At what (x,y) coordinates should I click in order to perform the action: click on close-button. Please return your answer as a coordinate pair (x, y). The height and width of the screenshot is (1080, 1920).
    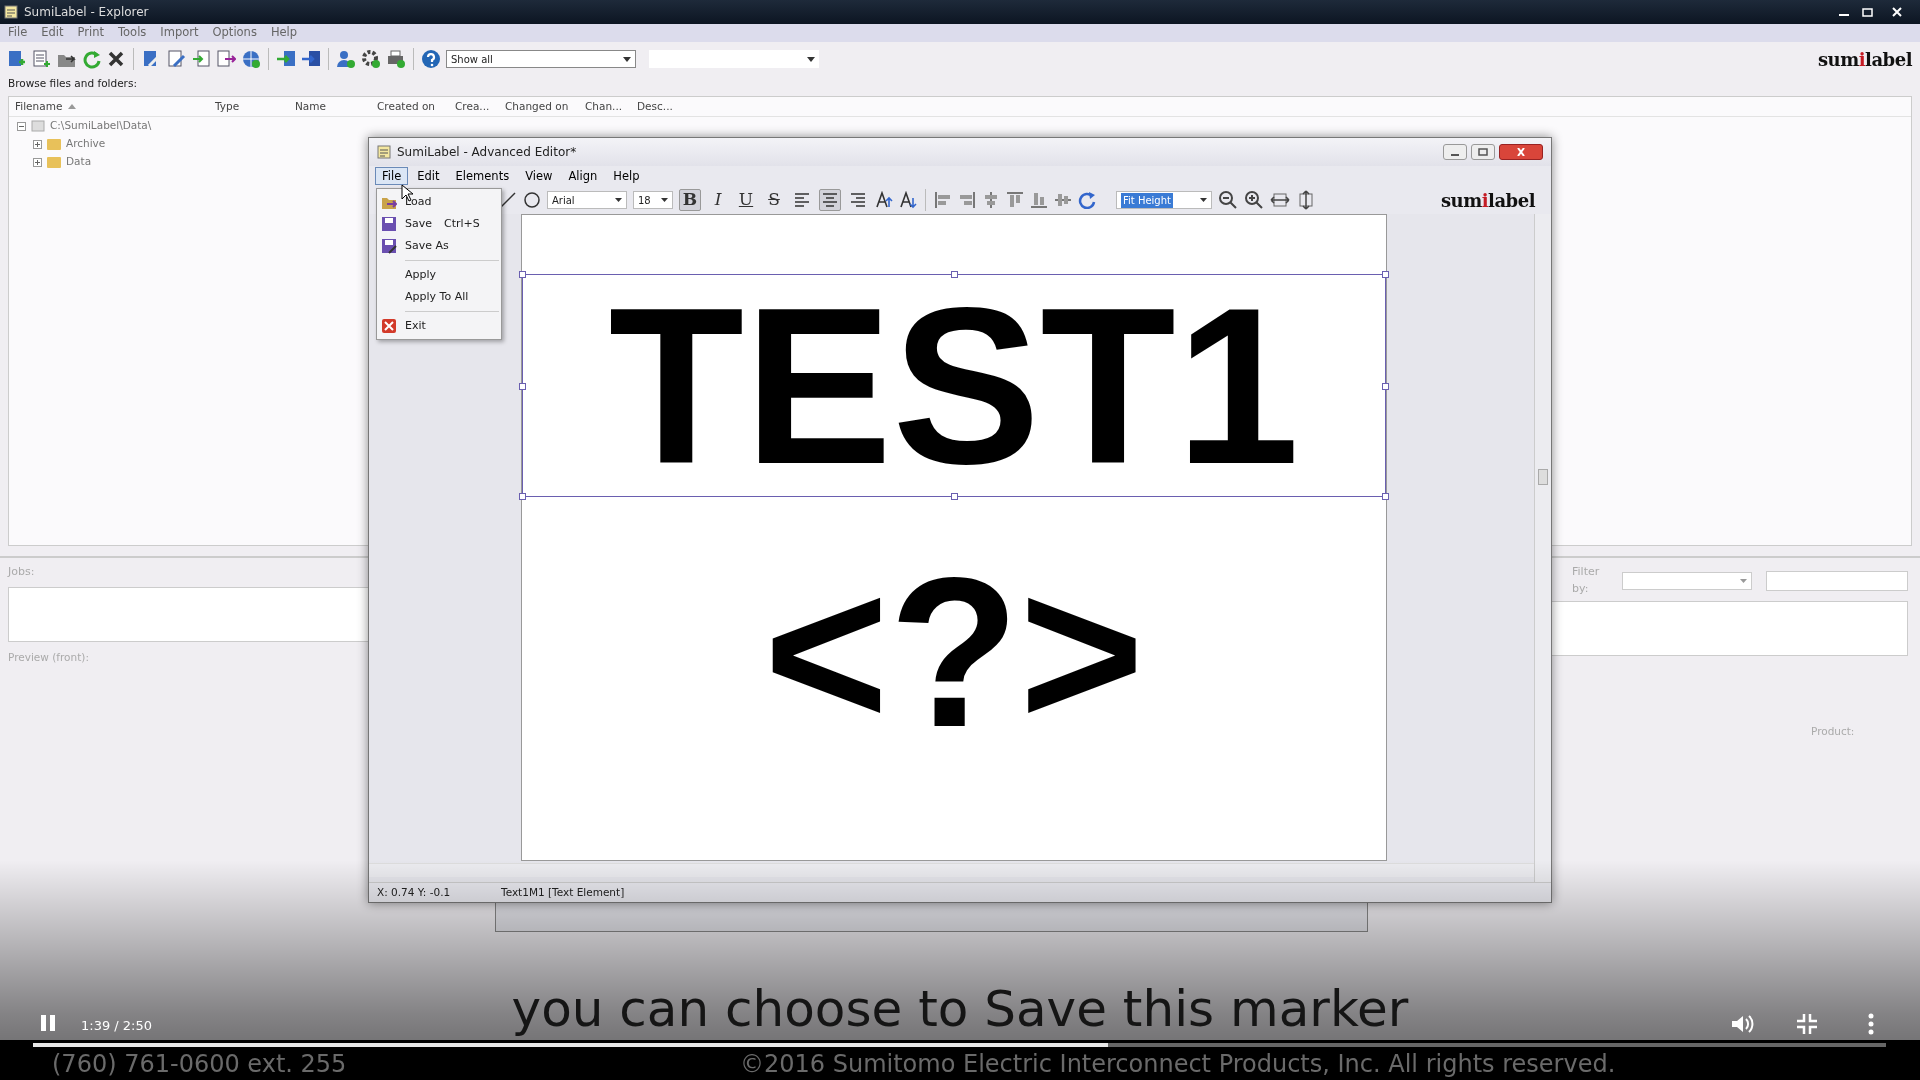
    Looking at the image, I should click on (1521, 152).